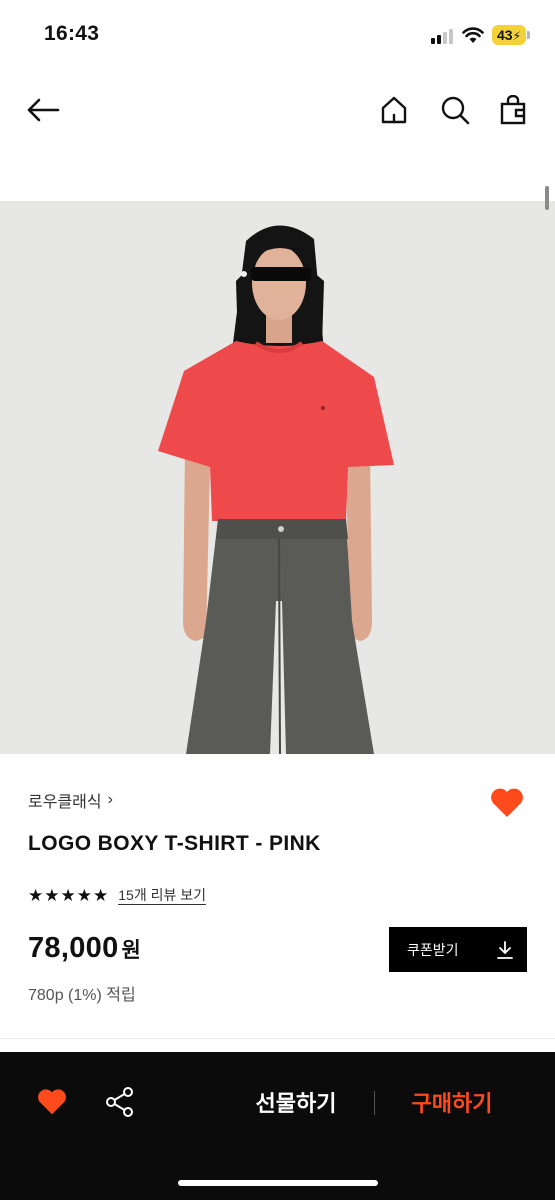  I want to click on wifi-icon, so click(473, 35).